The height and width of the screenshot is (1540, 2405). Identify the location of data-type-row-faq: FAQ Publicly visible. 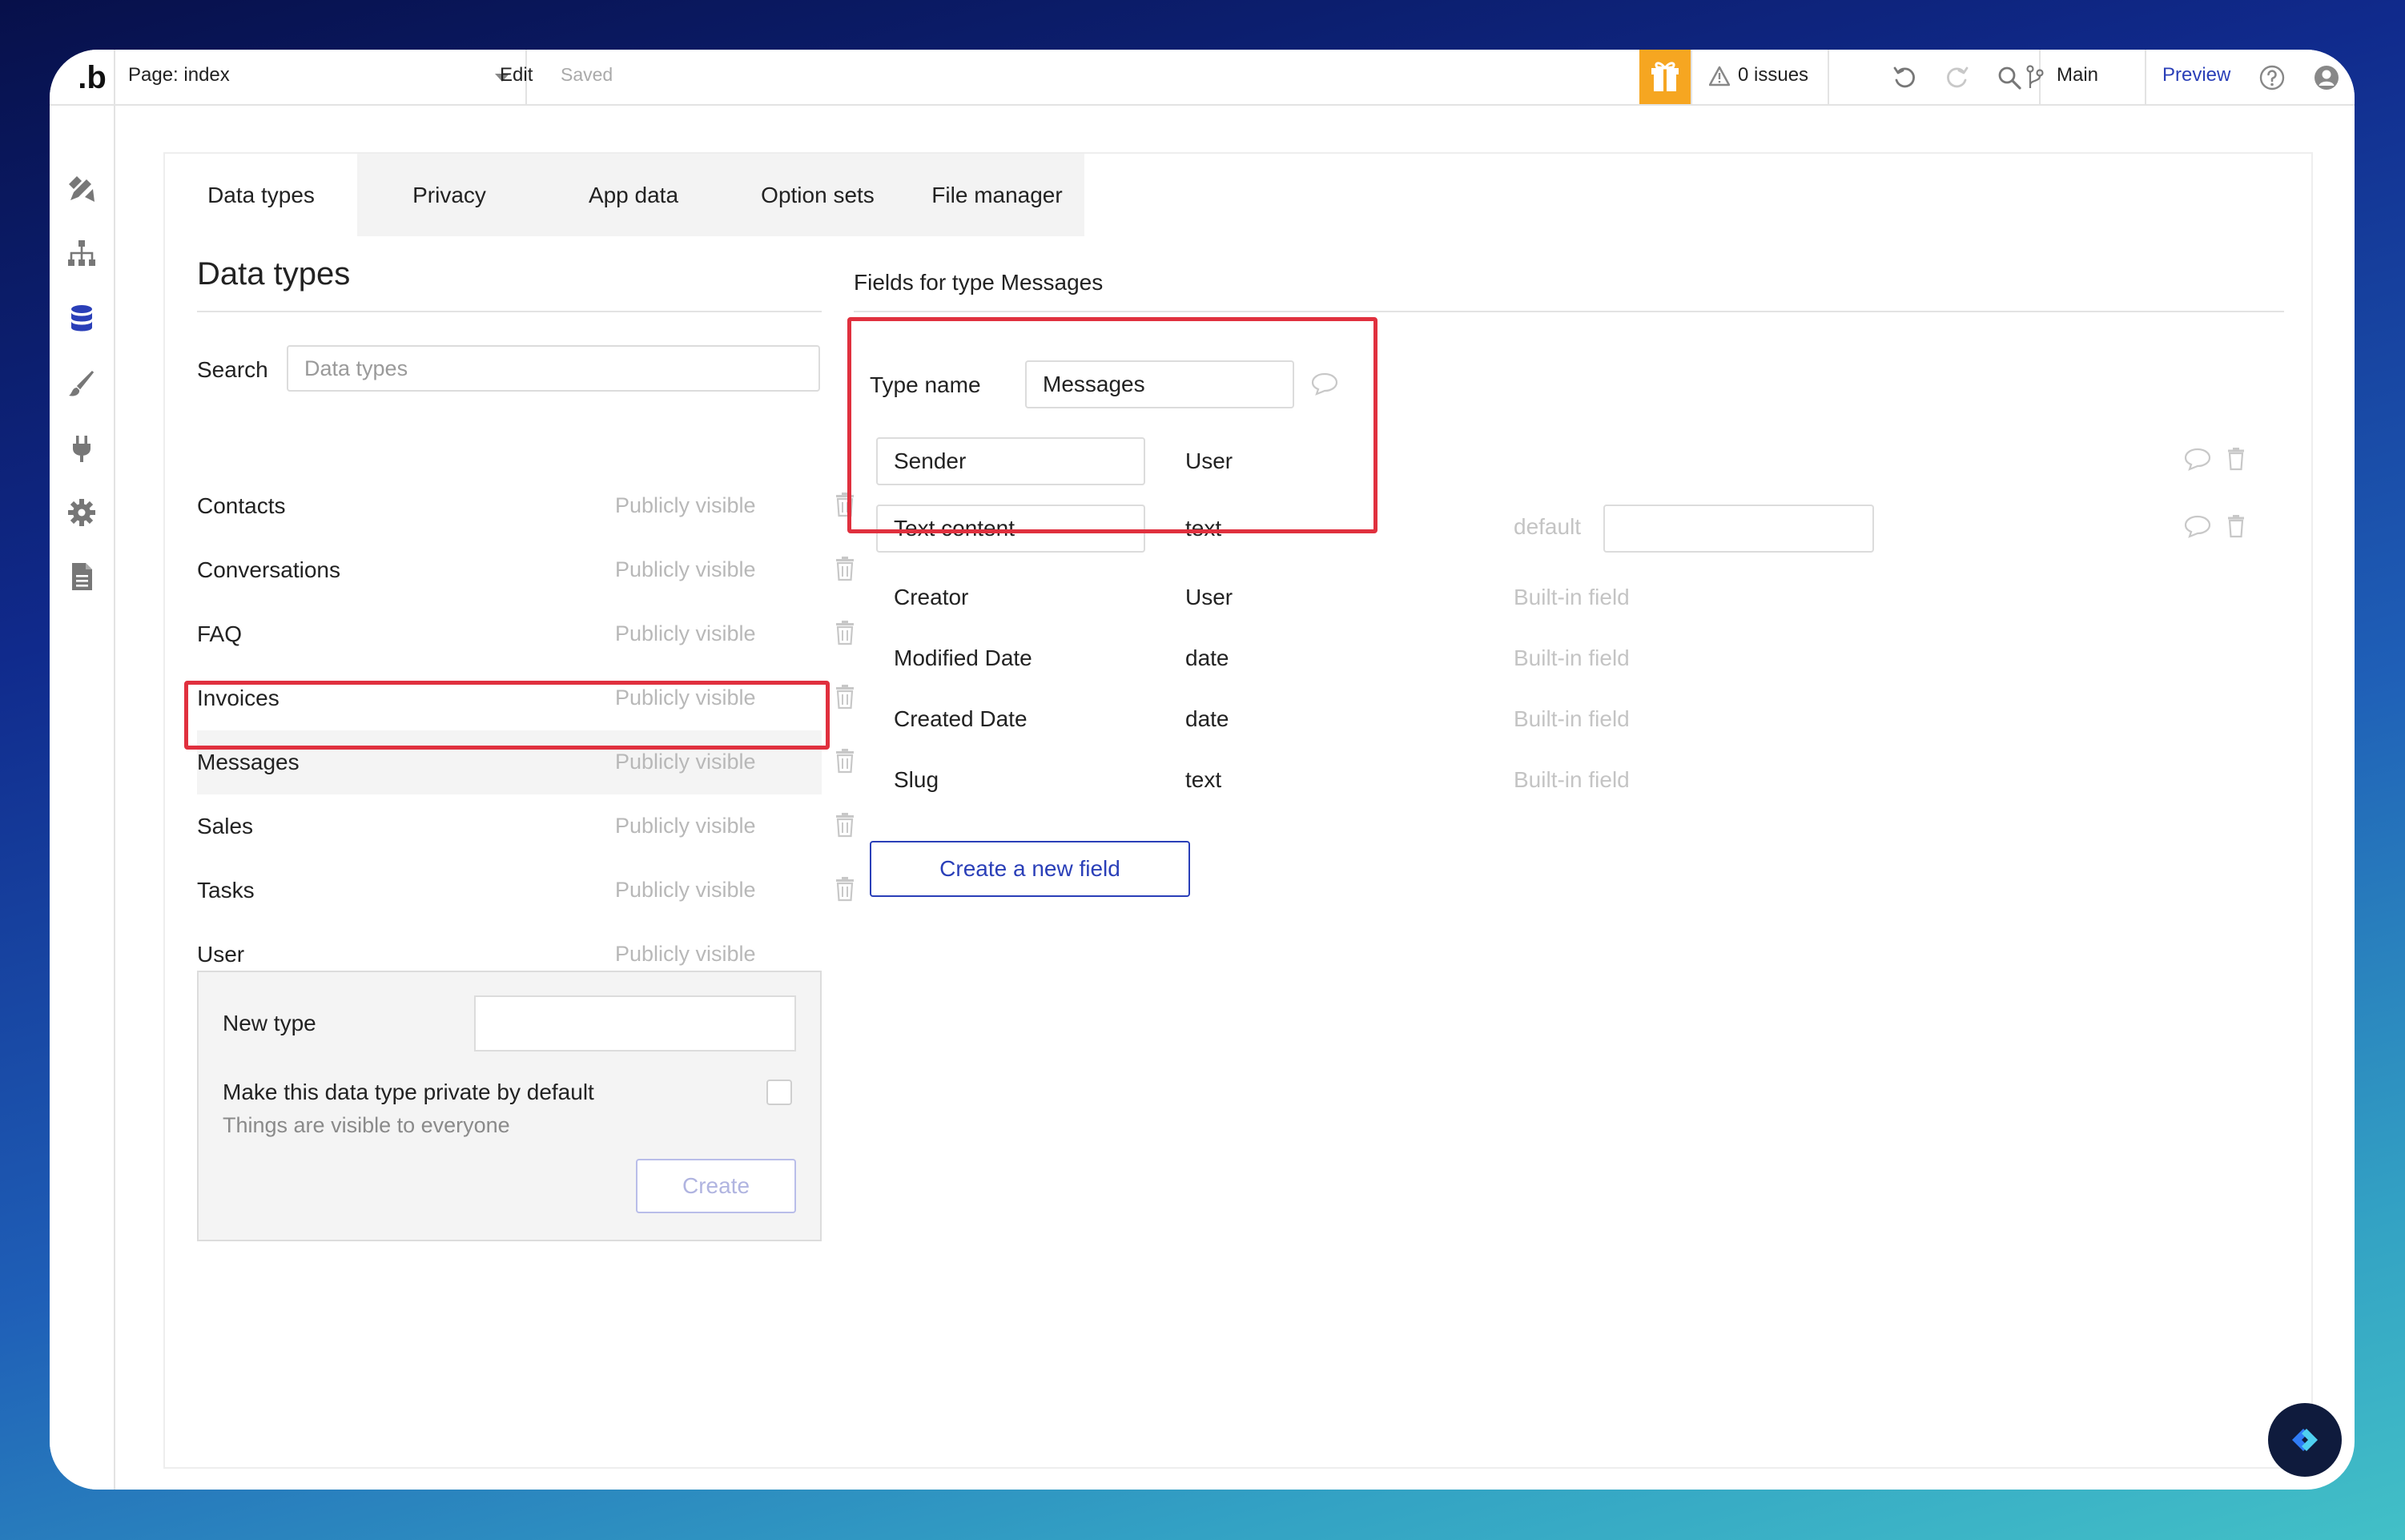
(525, 634).